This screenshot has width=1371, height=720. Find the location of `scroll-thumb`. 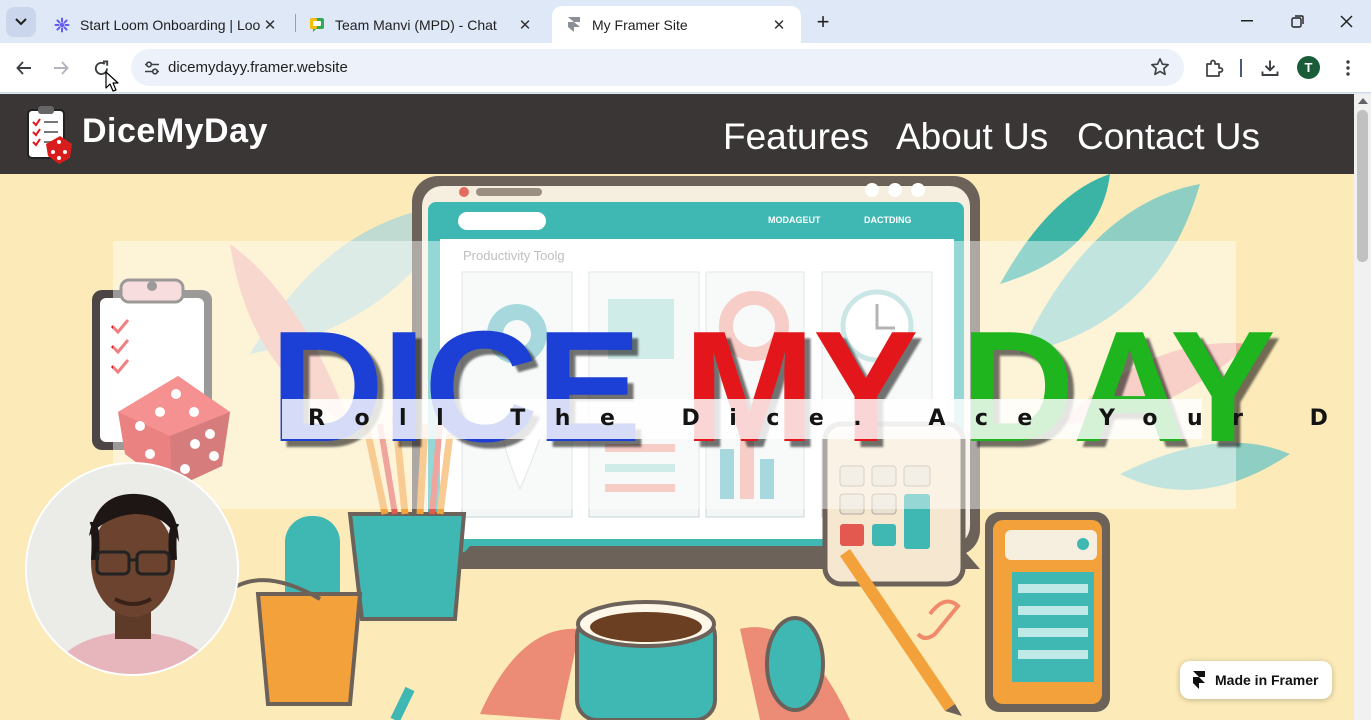

scroll-thumb is located at coordinates (1362, 186).